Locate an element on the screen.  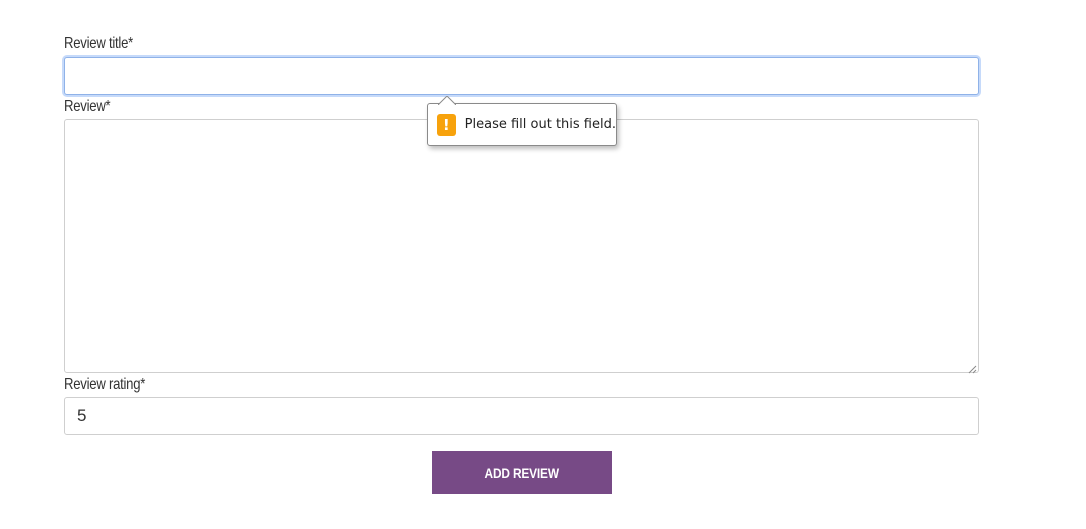
add-review-button: ADD REVIEW is located at coordinates (522, 472).